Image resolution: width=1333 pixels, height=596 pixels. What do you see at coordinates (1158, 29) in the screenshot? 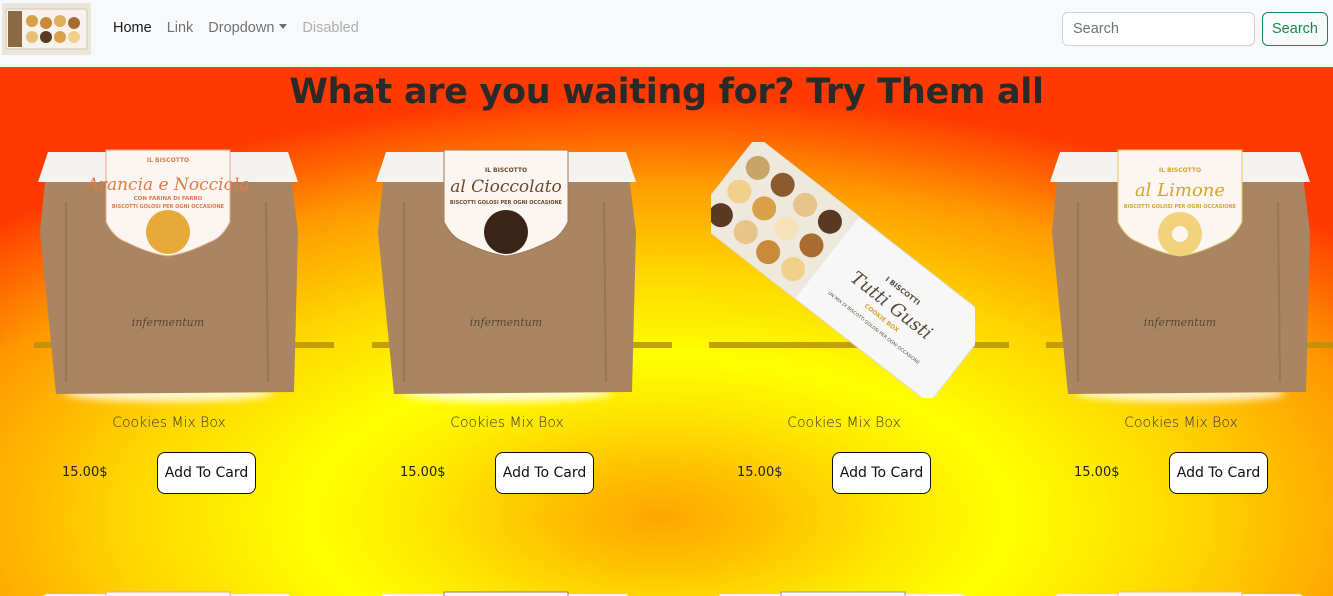
I see `search-input` at bounding box center [1158, 29].